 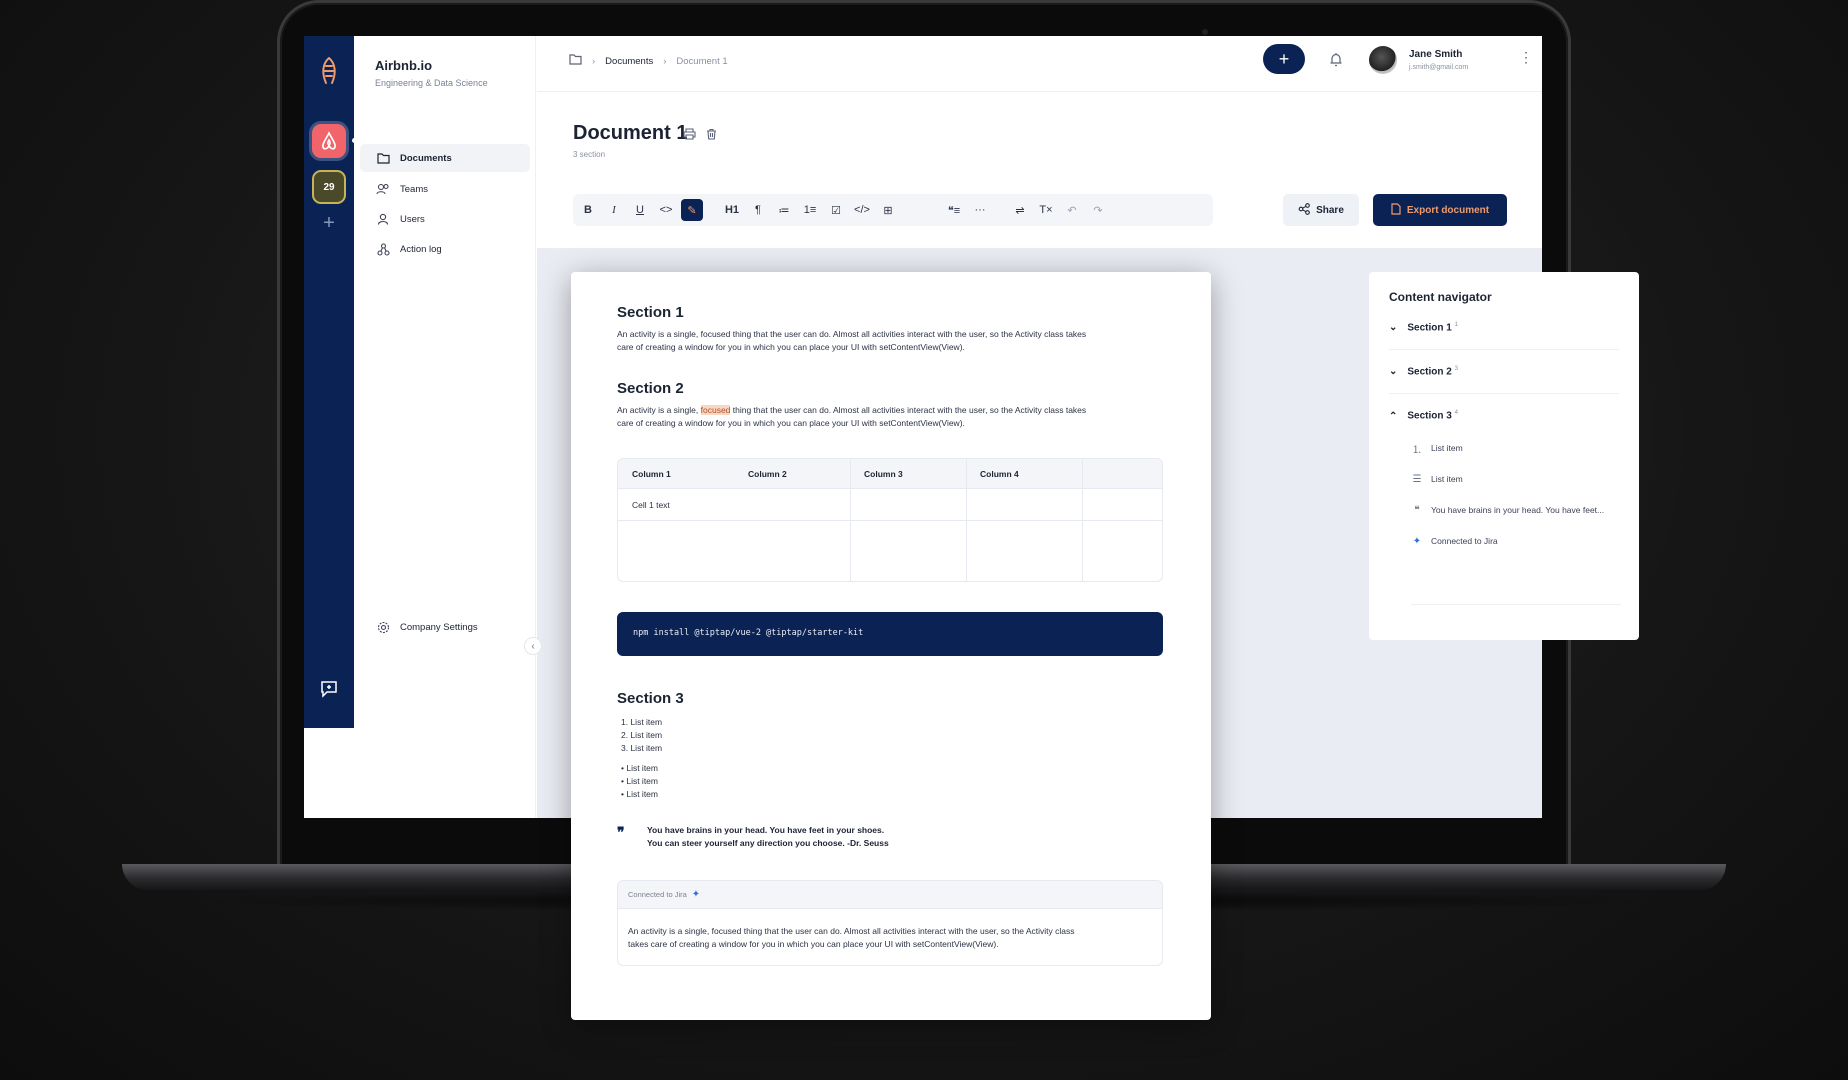 What do you see at coordinates (1526, 57) in the screenshot?
I see `more-vertical-icon: ⋮` at bounding box center [1526, 57].